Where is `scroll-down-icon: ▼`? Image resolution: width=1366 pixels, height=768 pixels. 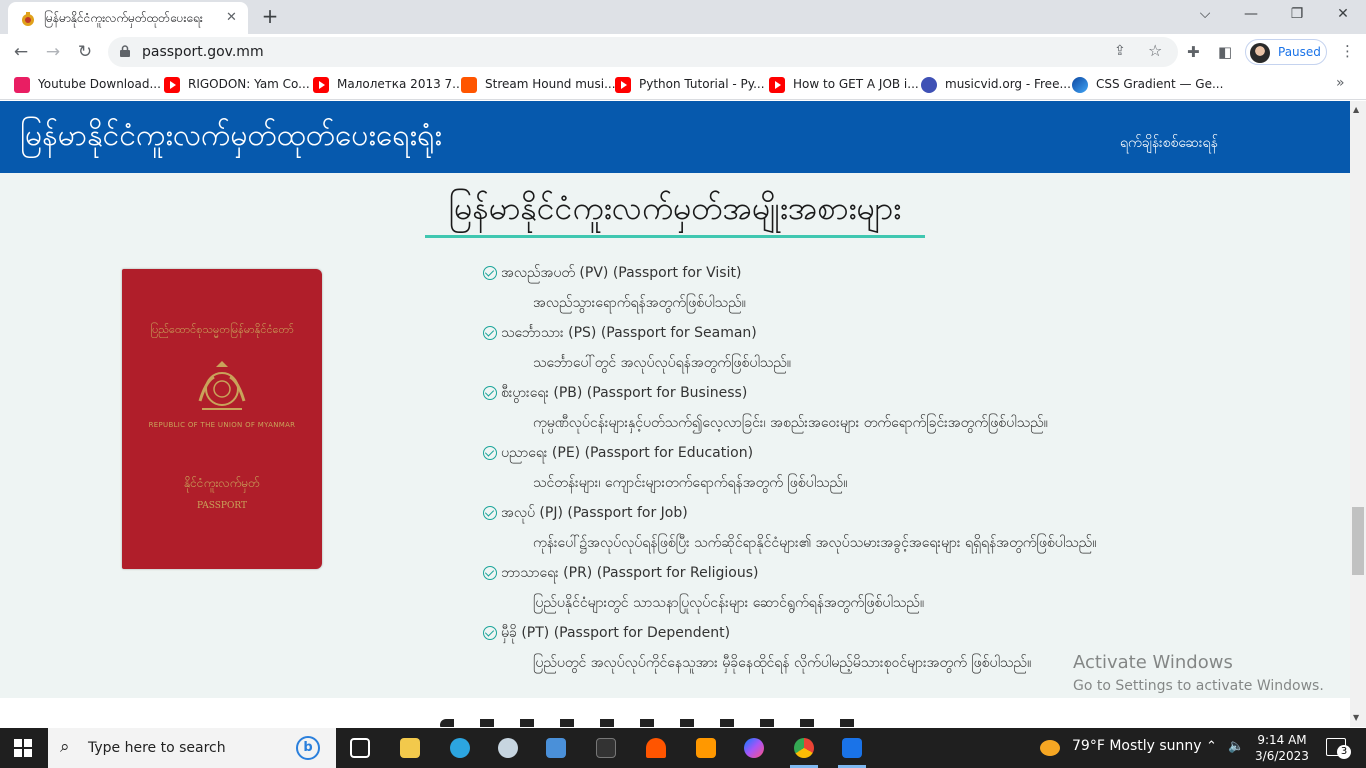 scroll-down-icon: ▼ is located at coordinates (1356, 717).